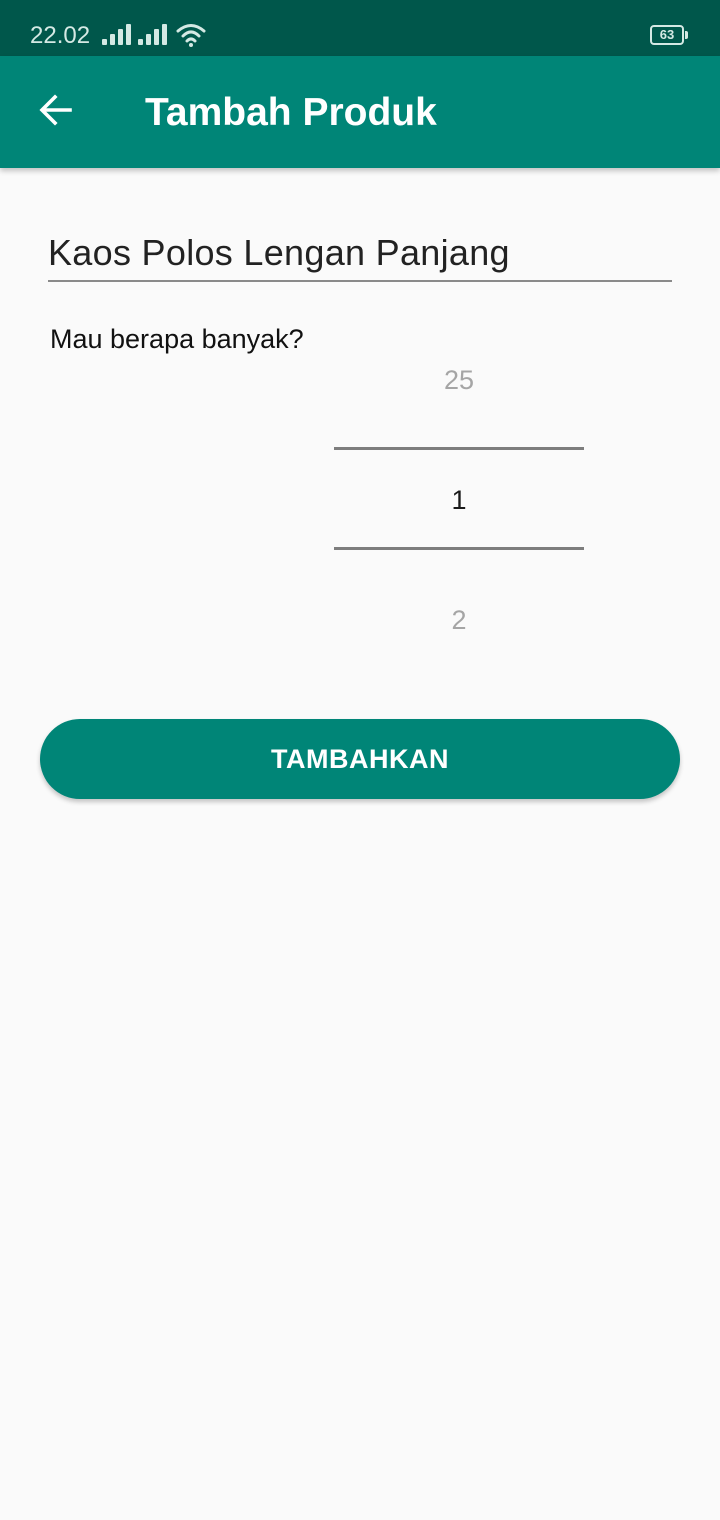 The image size is (720, 1520). I want to click on app-bar: Tambah Produk, so click(360, 112).